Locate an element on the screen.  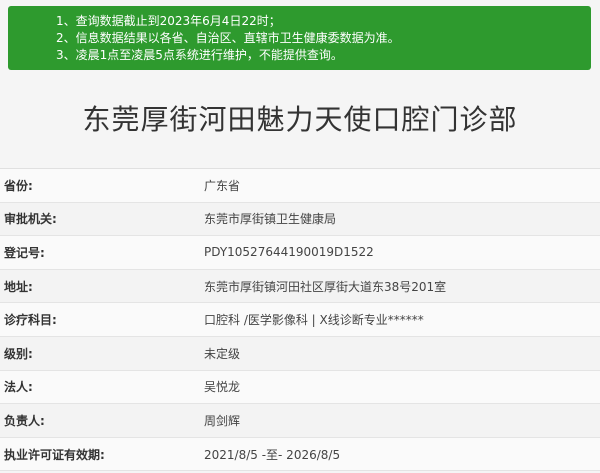
table-row-province: 省份: 广东省 is located at coordinates (300, 186).